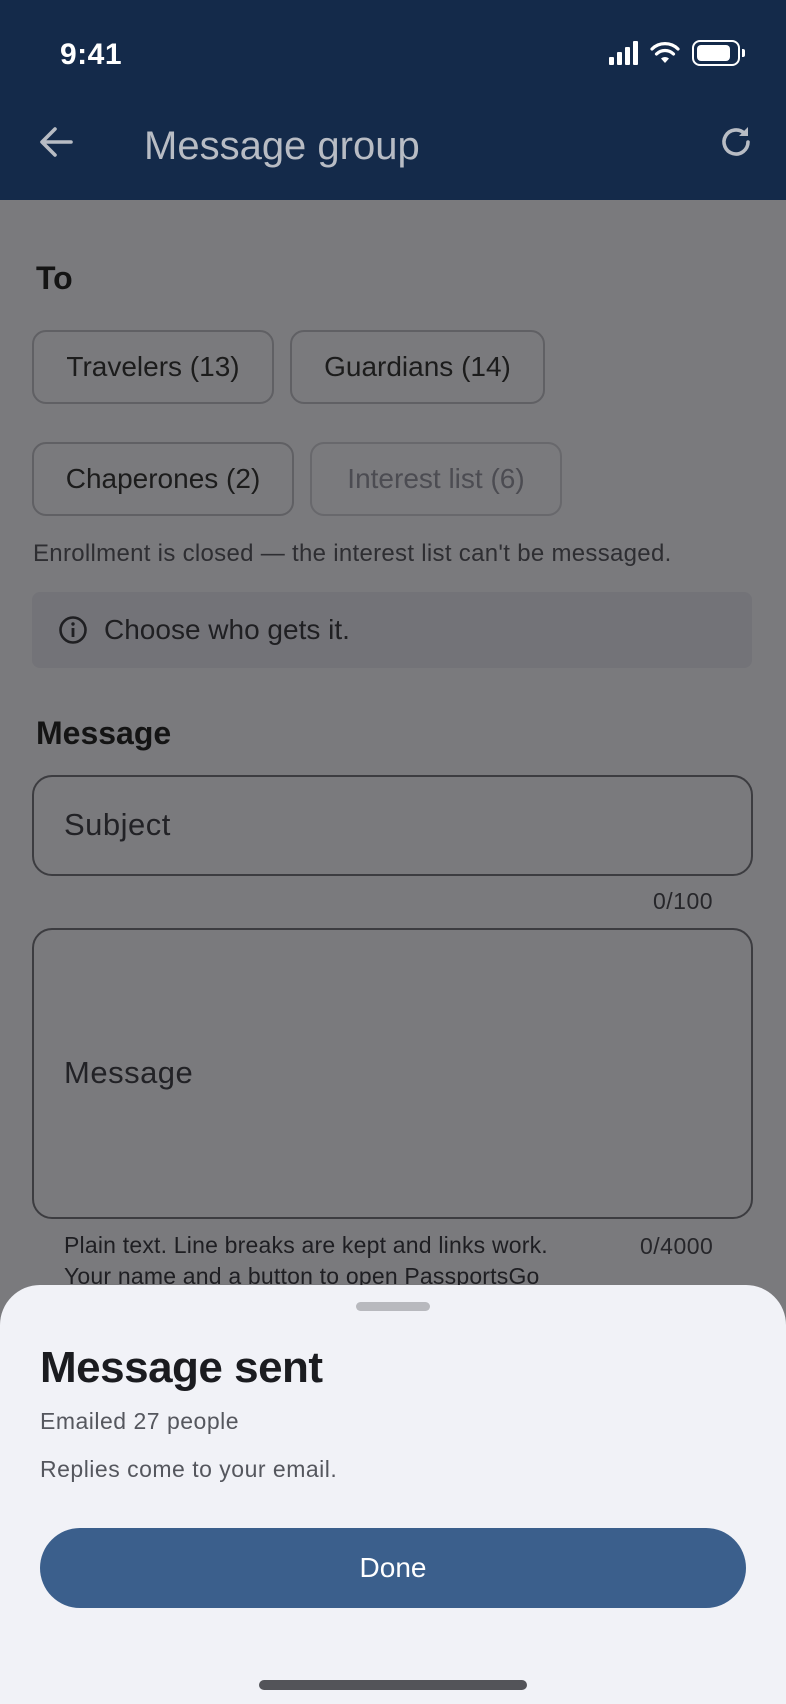 This screenshot has height=1704, width=786. I want to click on info-text: Choose who gets it., so click(227, 629).